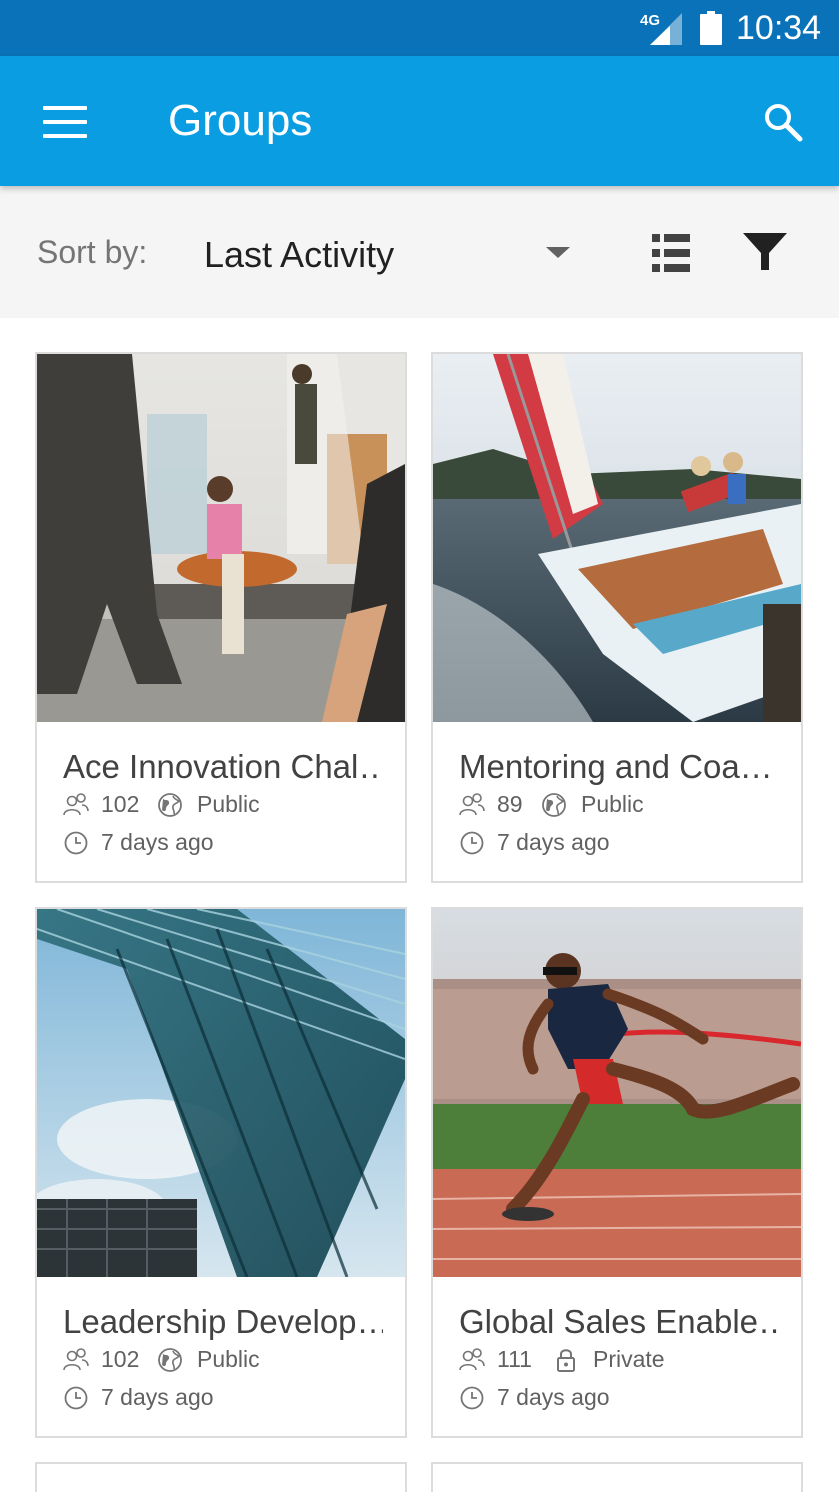 This screenshot has height=1492, width=839. Describe the element at coordinates (711, 28) in the screenshot. I see `battery-icon` at that location.